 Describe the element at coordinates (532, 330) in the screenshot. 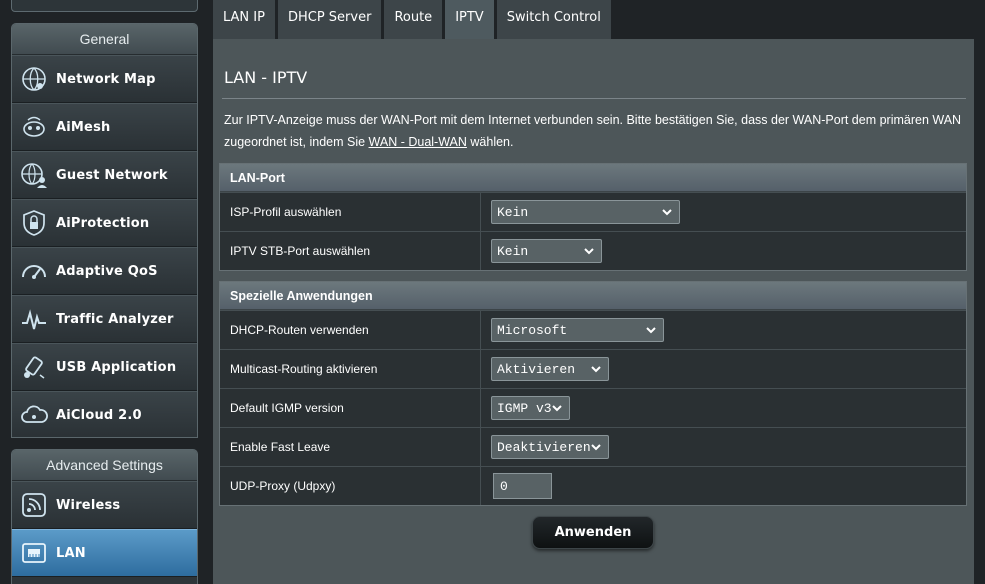

I see `dhcp-routes-value: Microsoft` at that location.